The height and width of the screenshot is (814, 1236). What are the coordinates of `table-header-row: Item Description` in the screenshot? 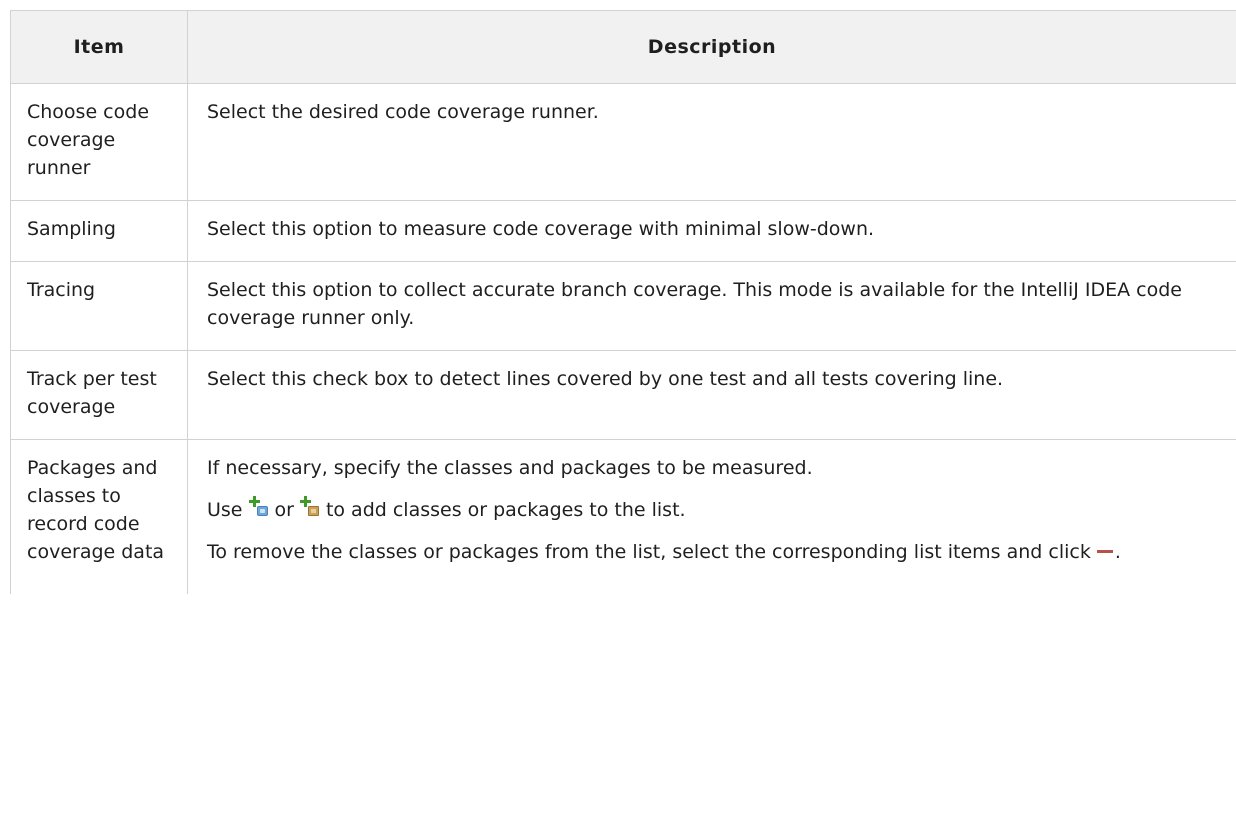 It's located at (623, 47).